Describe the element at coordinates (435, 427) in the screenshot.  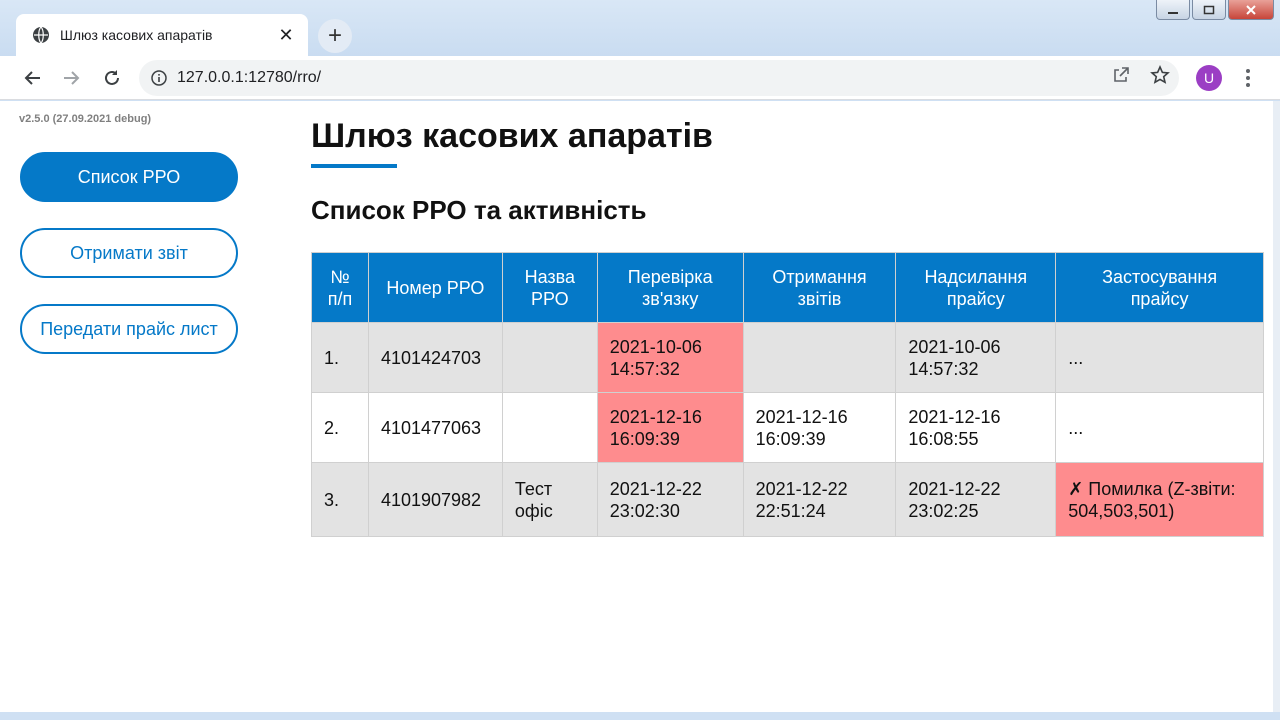
I see `cell-rro-number: 4101477063` at that location.